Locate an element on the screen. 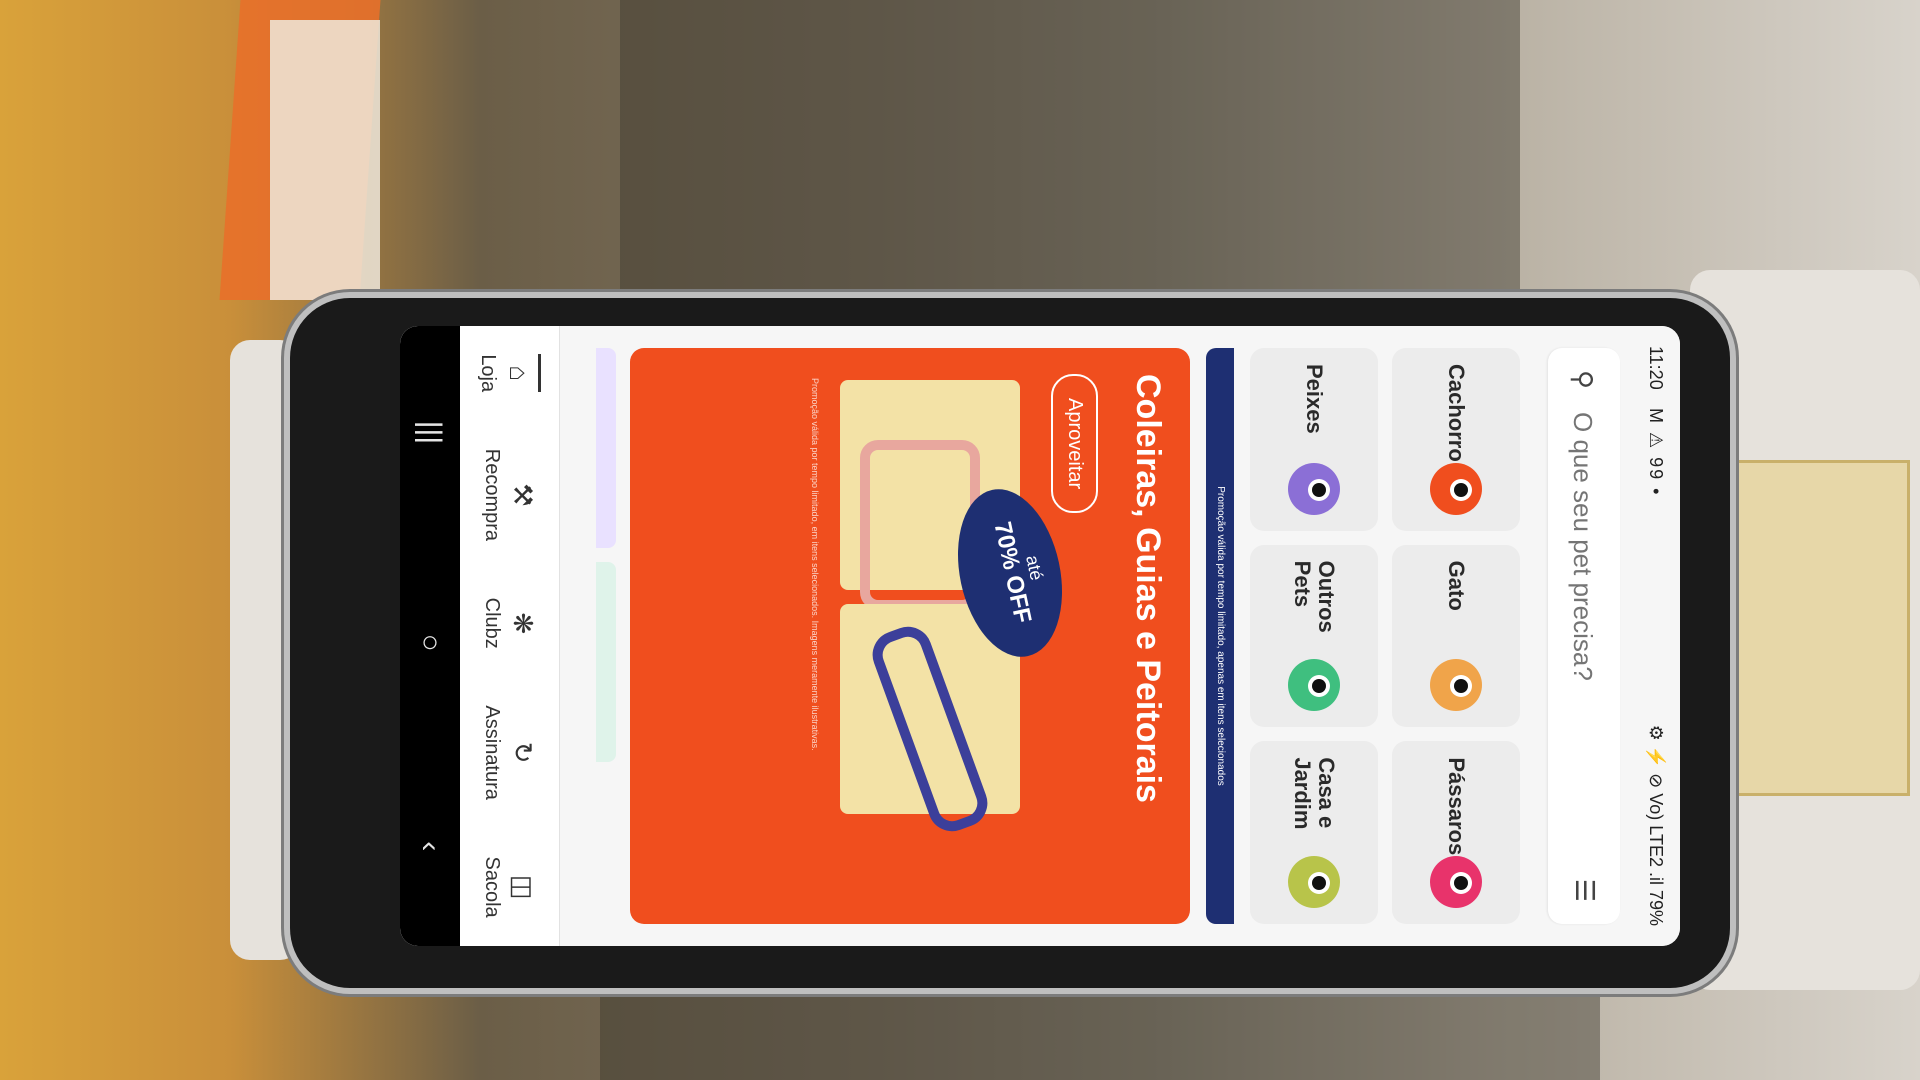 Image resolution: width=1920 pixels, height=1080 pixels. tab-clubz: ❋ Clubz is located at coordinates (509, 623).